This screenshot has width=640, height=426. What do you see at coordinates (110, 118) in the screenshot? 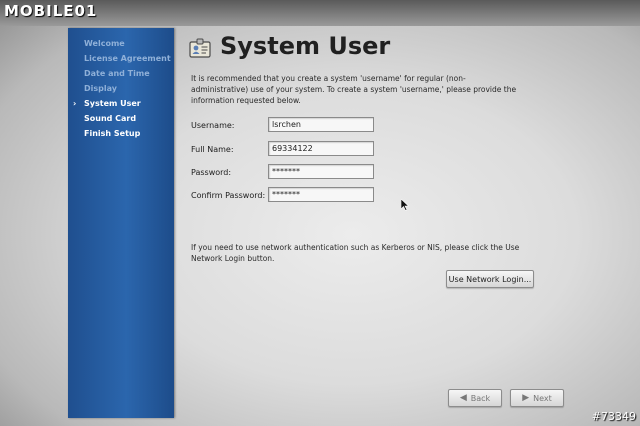
I see `sidebar-item-label: Sound Card` at bounding box center [110, 118].